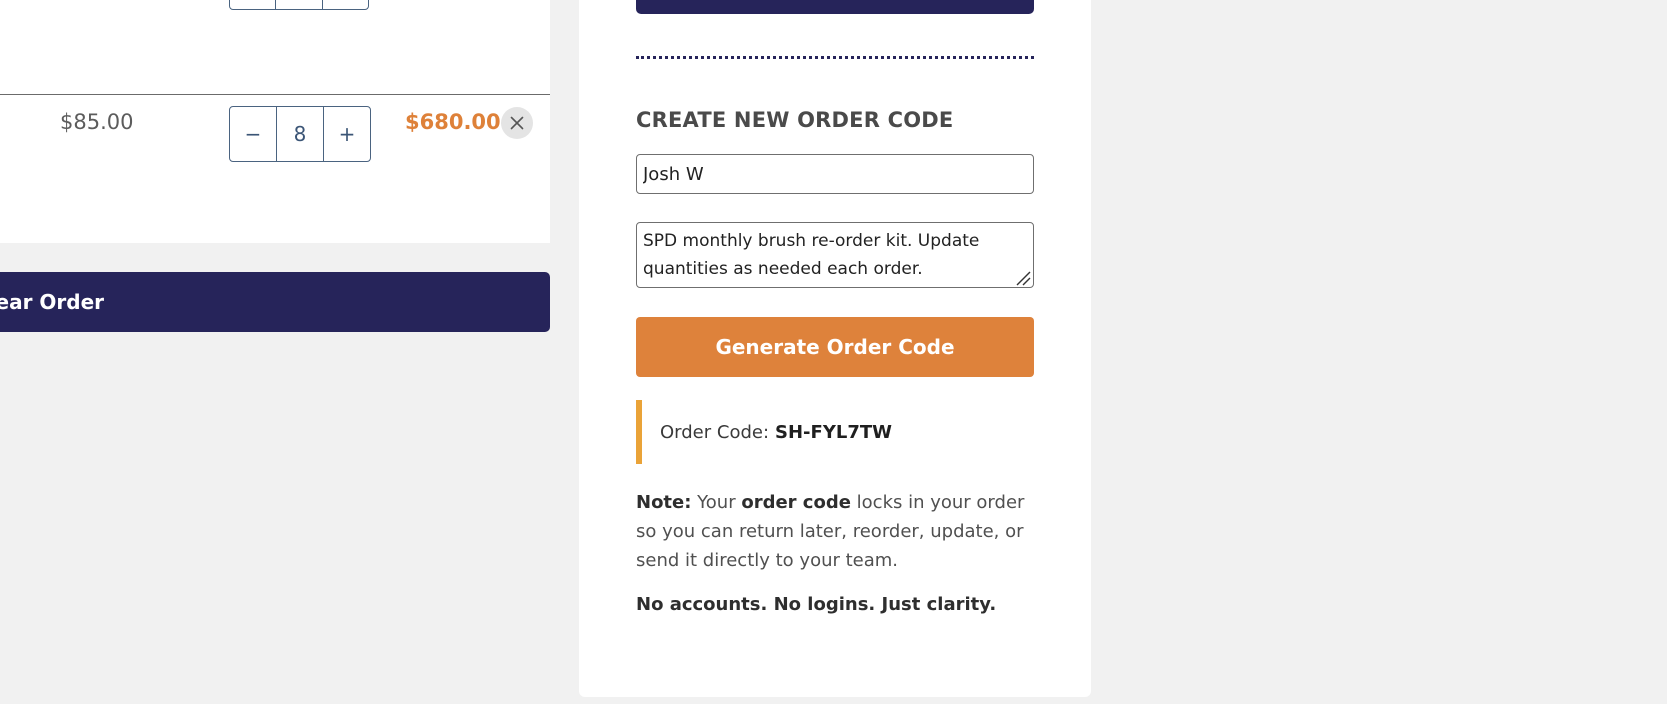 The height and width of the screenshot is (704, 1667). I want to click on tagline: No accounts. No logins. Just clarity., so click(816, 604).